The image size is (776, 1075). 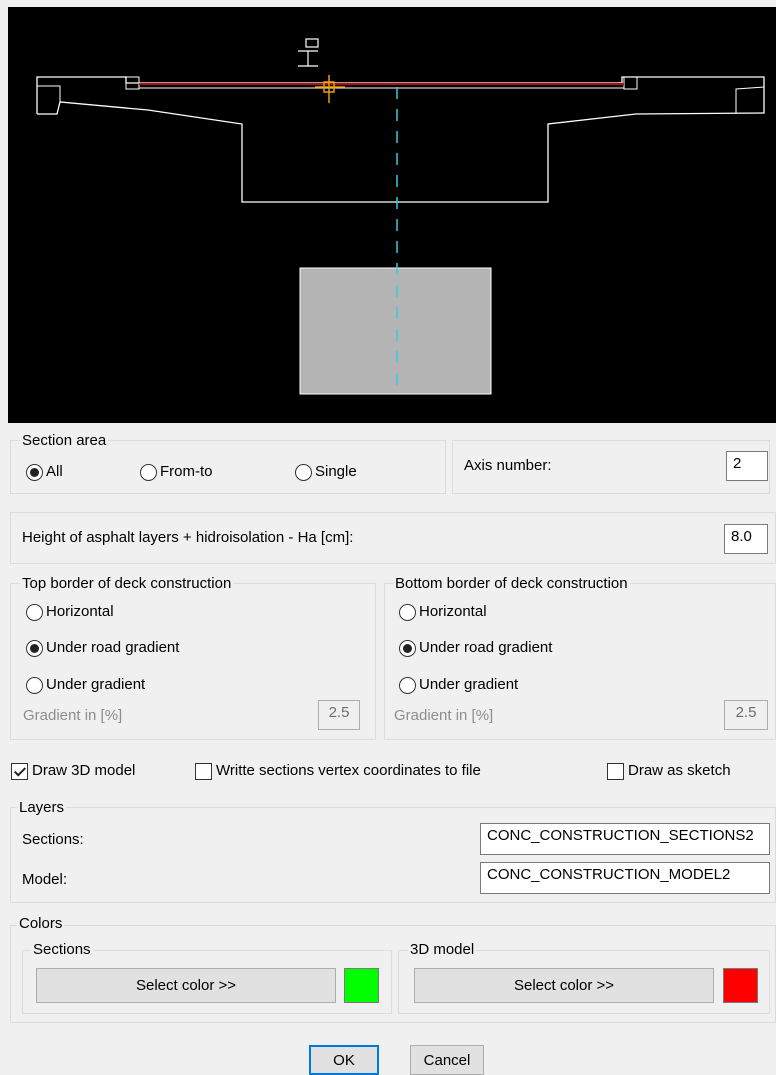 What do you see at coordinates (679, 770) in the screenshot?
I see `draw-as-sketch-label: Draw as sketch` at bounding box center [679, 770].